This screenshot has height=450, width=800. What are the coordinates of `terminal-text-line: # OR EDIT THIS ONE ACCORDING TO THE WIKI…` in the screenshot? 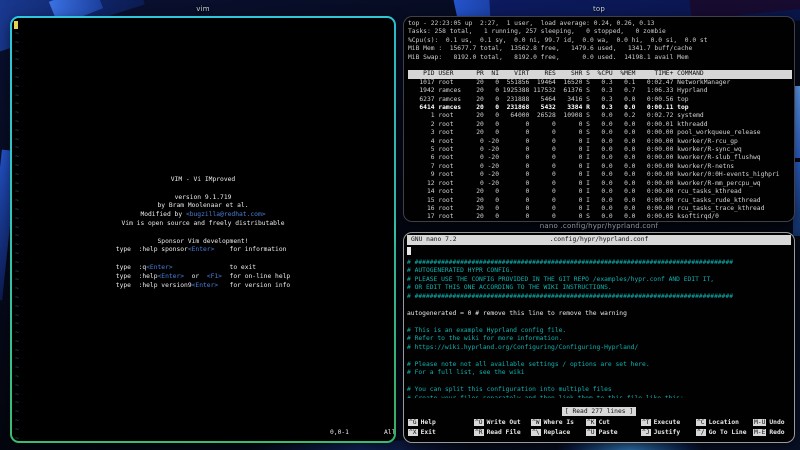 It's located at (509, 287).